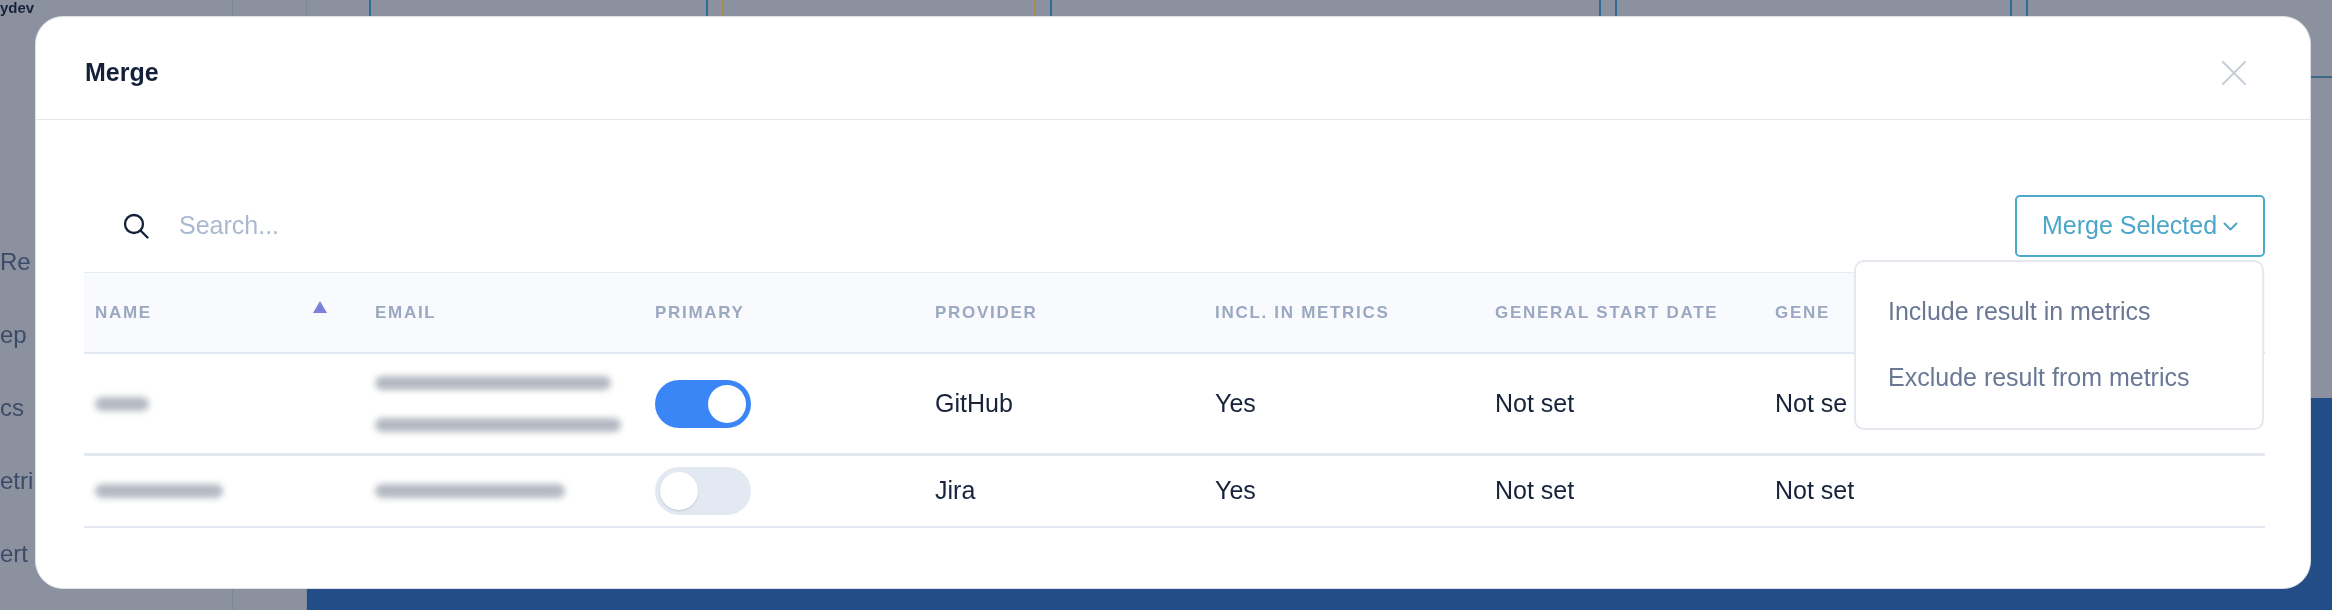  I want to click on menu-item: Exclude result from metrics, so click(2059, 378).